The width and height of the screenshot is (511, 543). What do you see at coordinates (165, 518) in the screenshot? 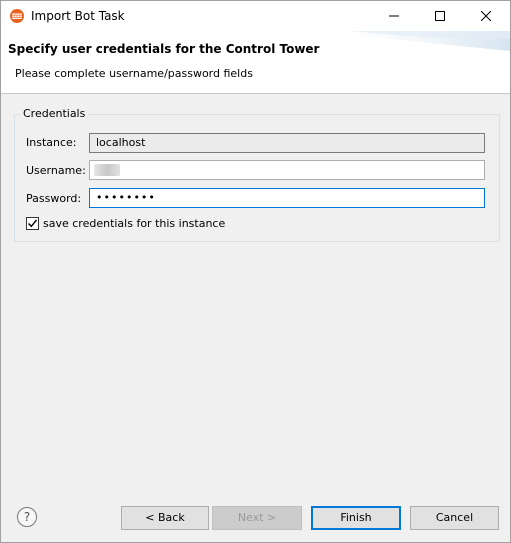
I see `back-button: < Back` at bounding box center [165, 518].